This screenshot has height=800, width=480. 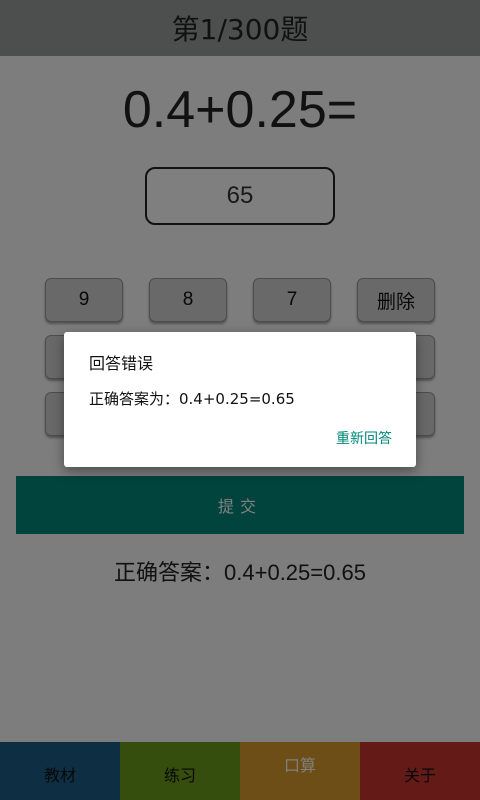 I want to click on dialog-title: 回答错误, so click(x=121, y=363).